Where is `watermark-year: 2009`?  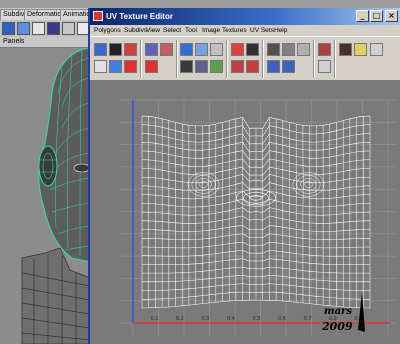 watermark-year: 2009 is located at coordinates (337, 326).